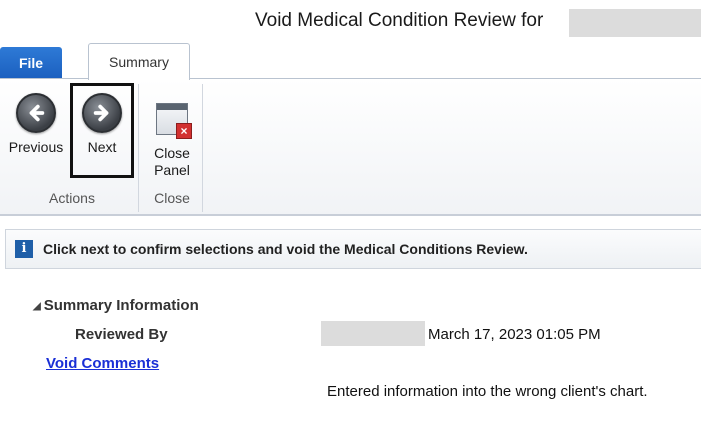 This screenshot has width=701, height=442. Describe the element at coordinates (635, 23) in the screenshot. I see `redacted-client-name` at that location.